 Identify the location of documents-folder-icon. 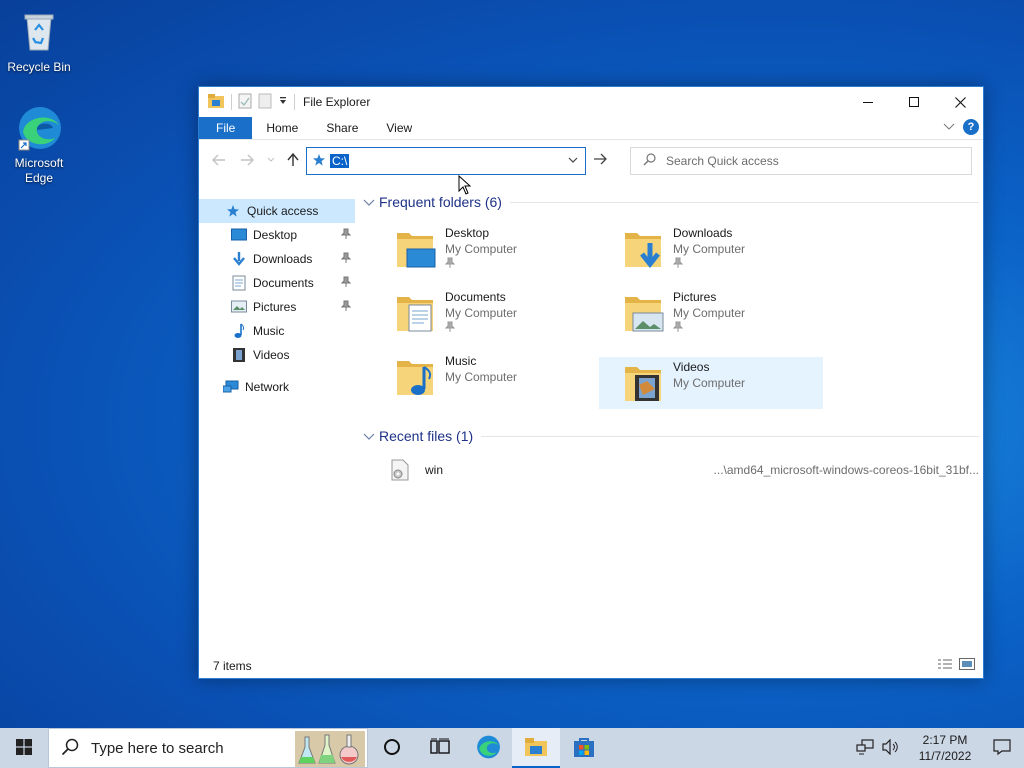
(417, 313).